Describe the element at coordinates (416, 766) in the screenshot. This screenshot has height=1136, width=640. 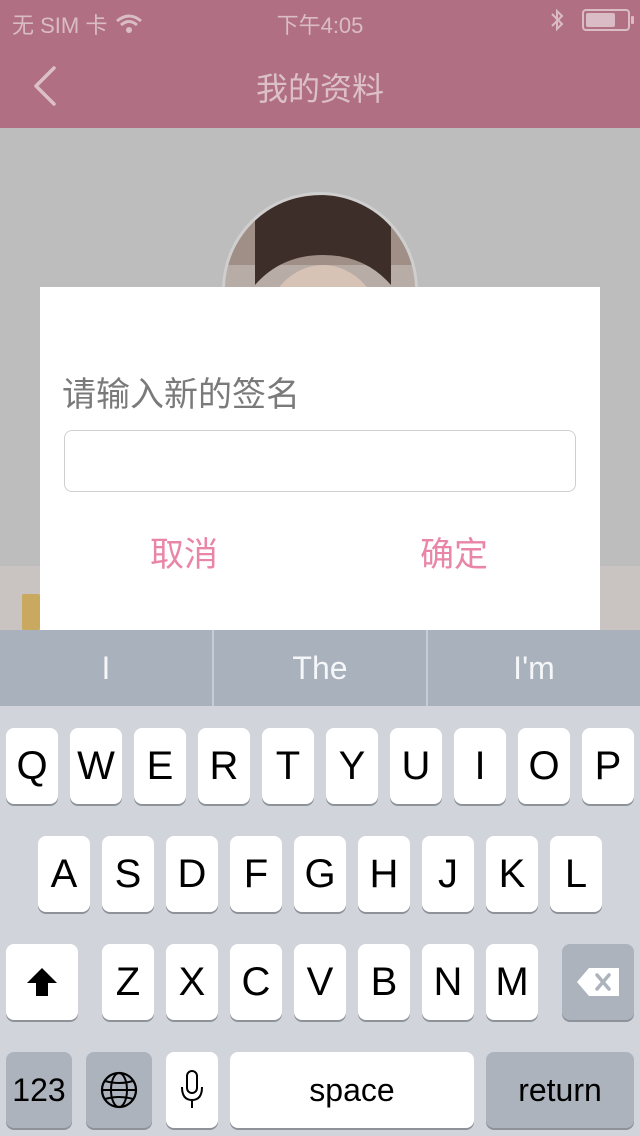
I see `key-u: U` at that location.